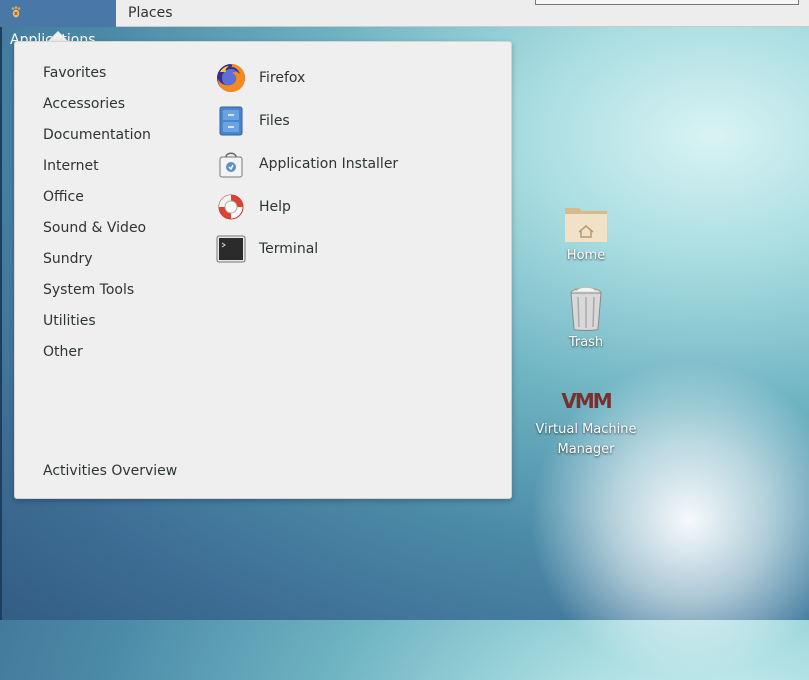  I want to click on desktop-trash-label: Trash, so click(586, 342).